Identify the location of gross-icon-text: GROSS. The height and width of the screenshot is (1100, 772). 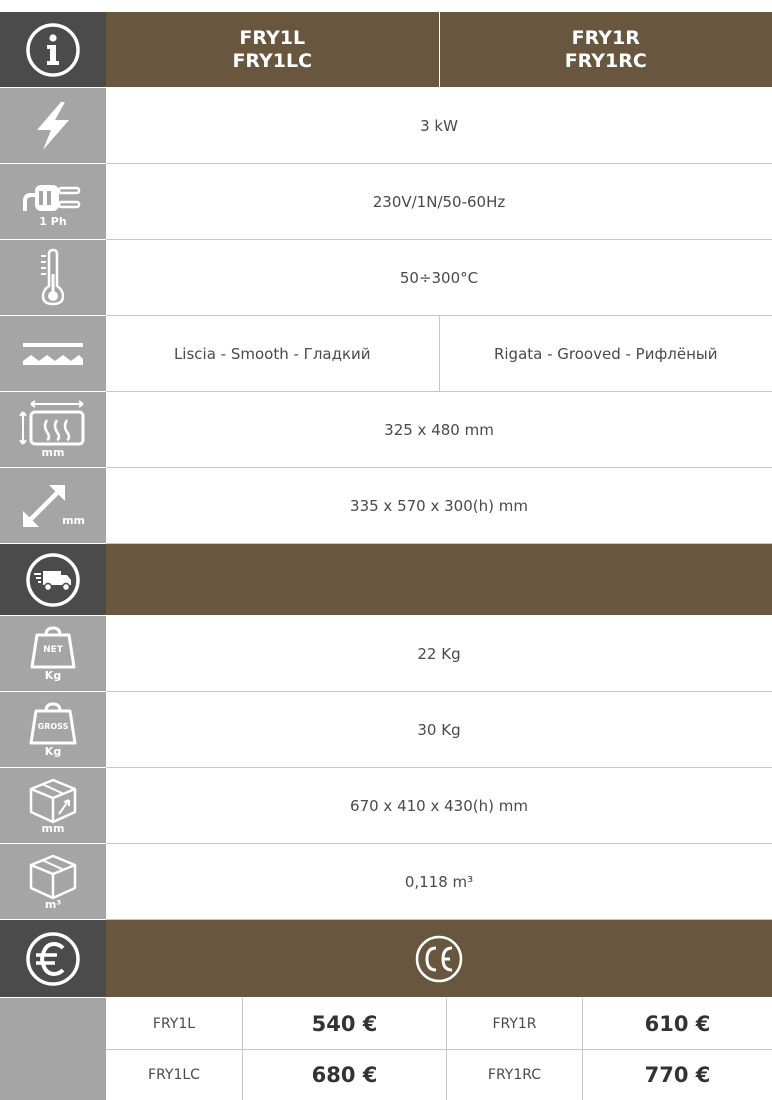
(53, 726).